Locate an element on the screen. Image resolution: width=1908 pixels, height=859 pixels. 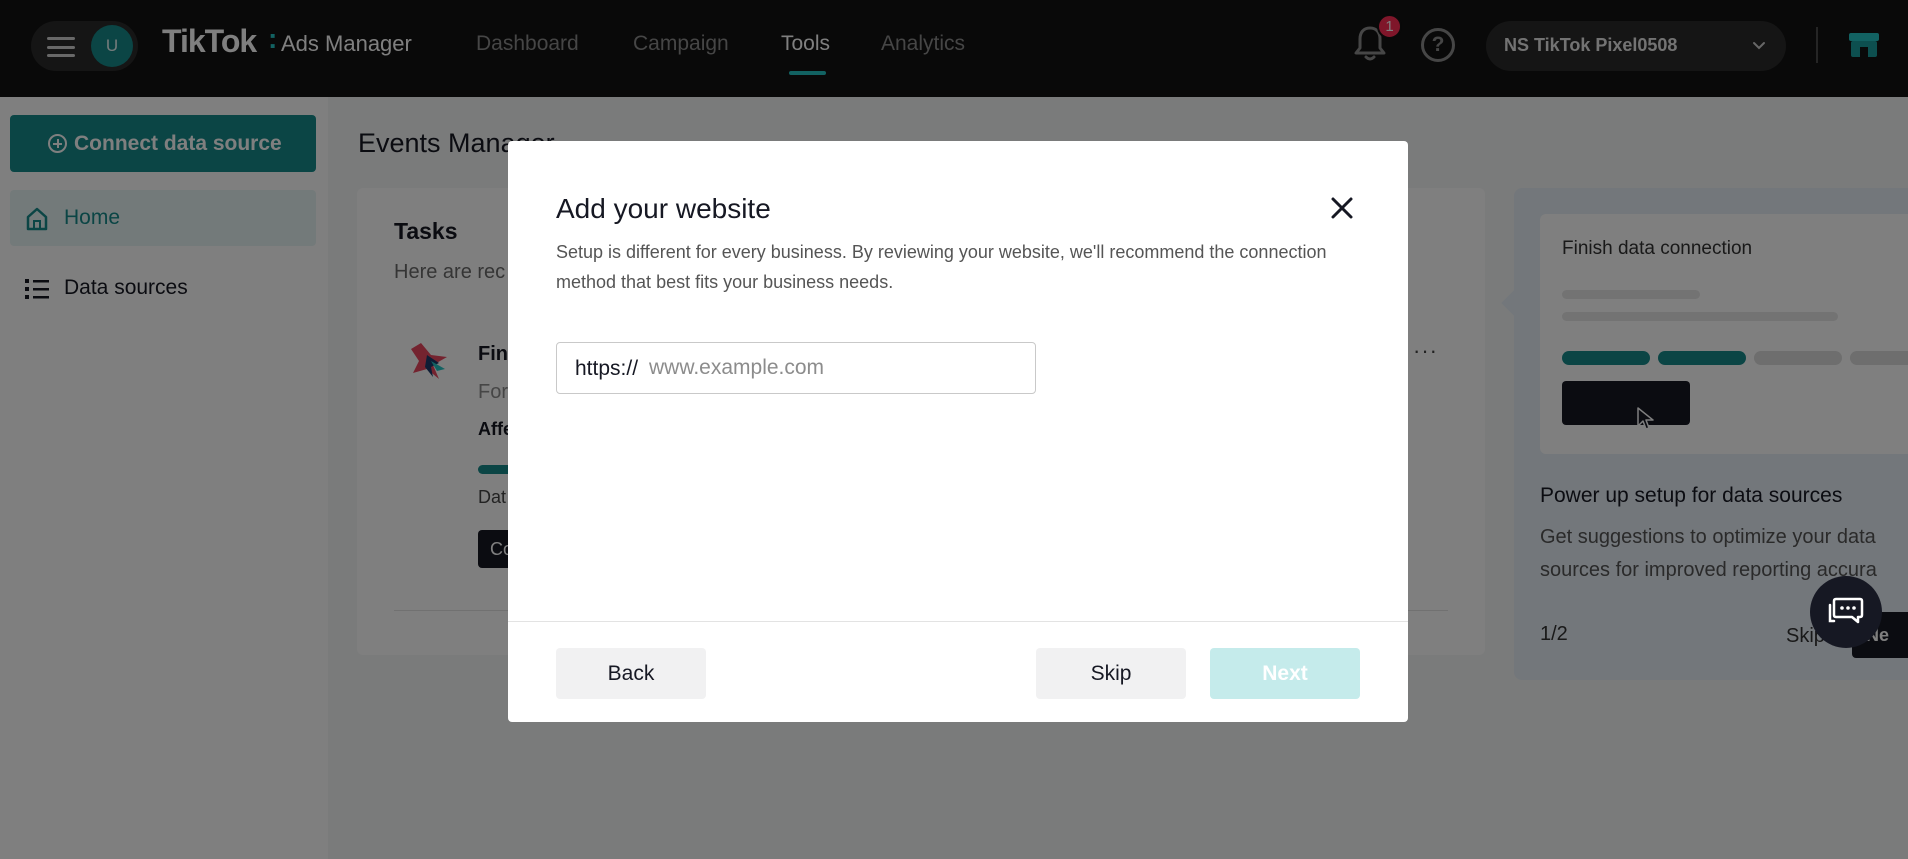
website-url-field: https:// is located at coordinates (796, 368).